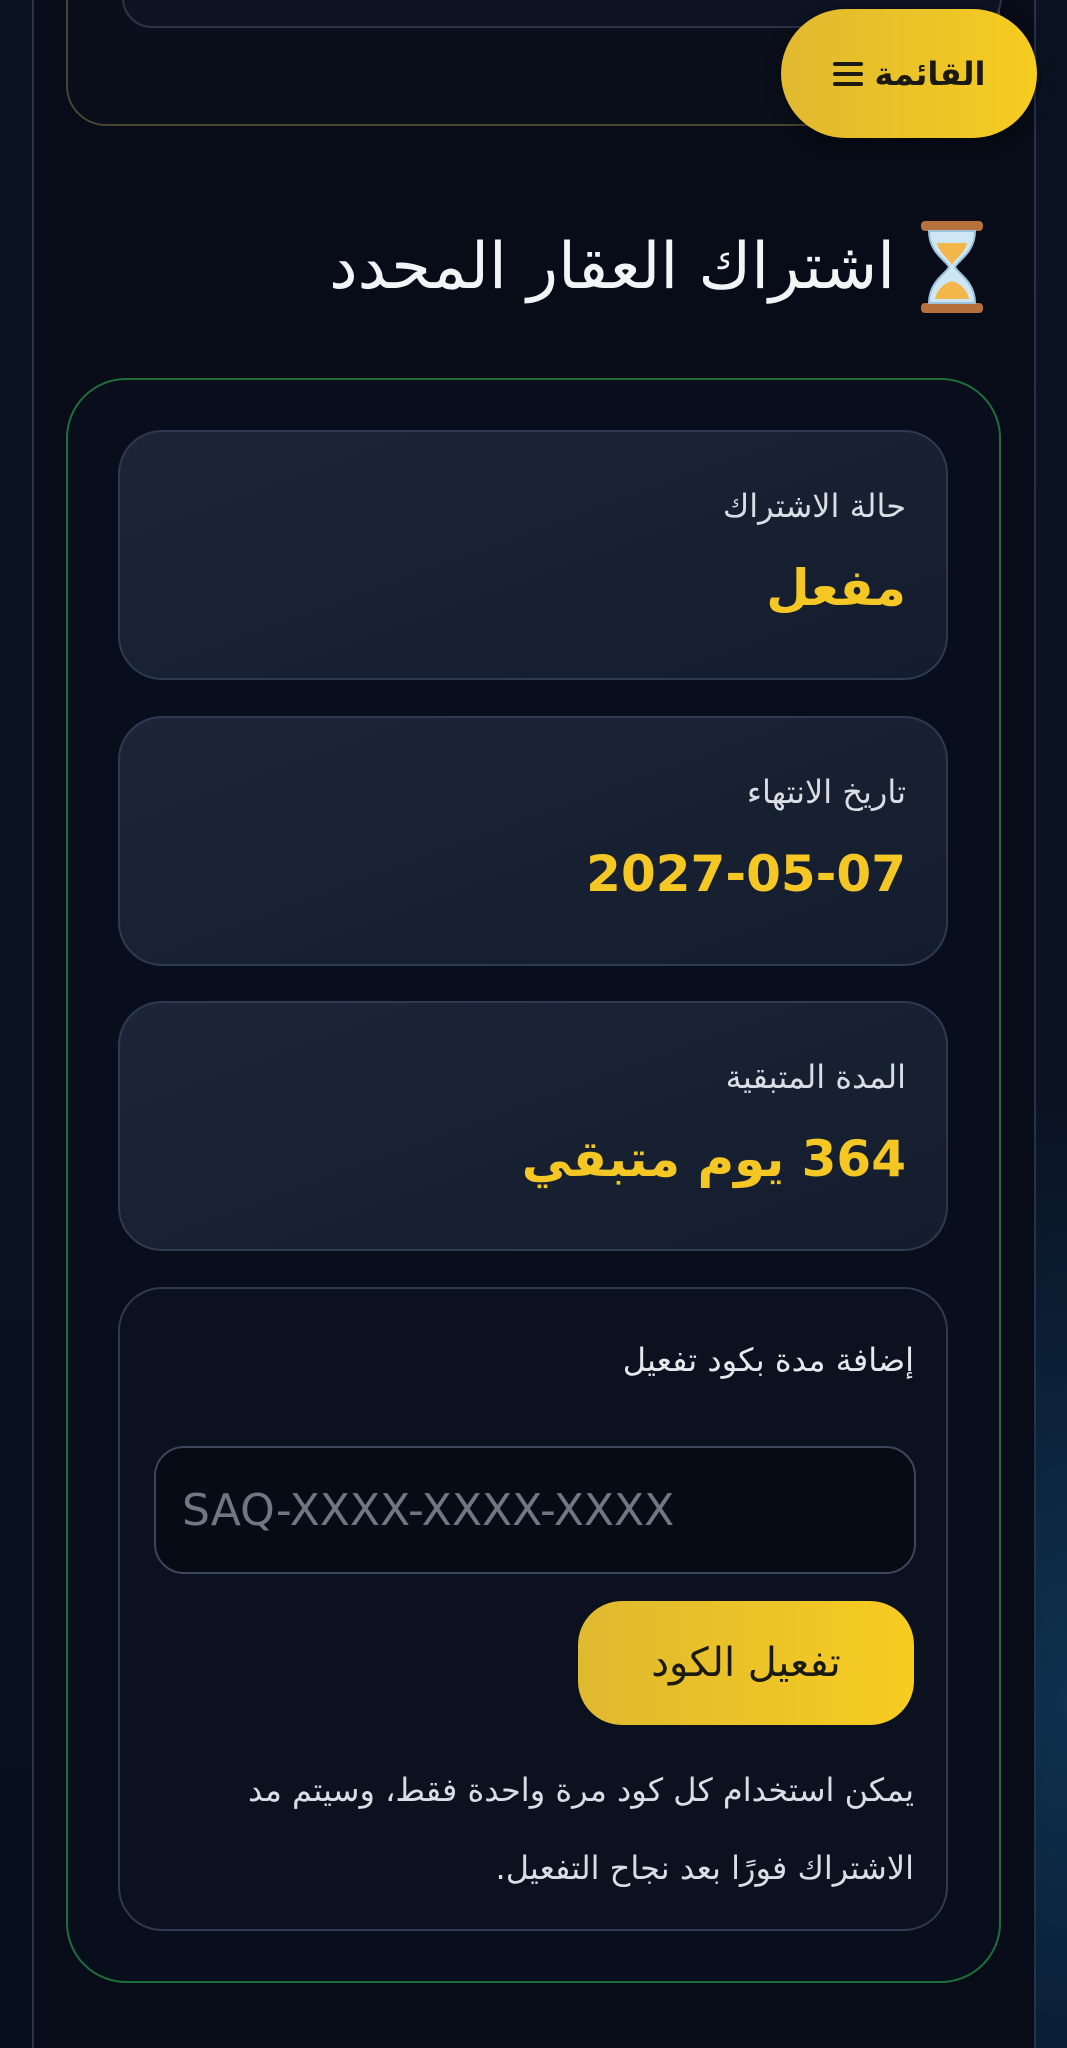  Describe the element at coordinates (535, 1510) in the screenshot. I see `activation-code-input` at that location.